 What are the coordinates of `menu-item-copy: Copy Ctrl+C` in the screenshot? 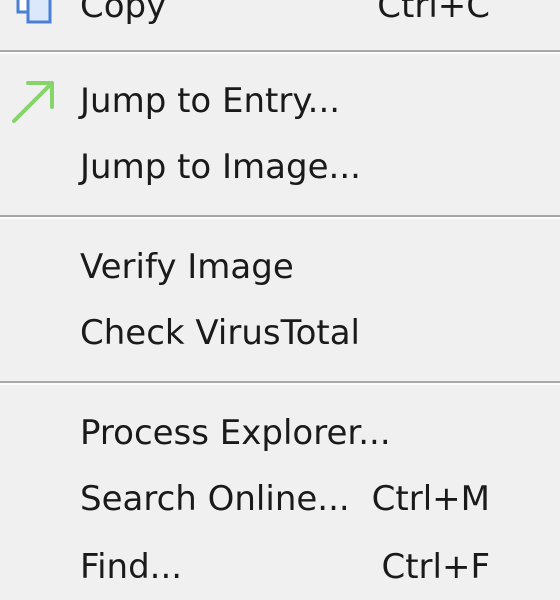 It's located at (280, 17).